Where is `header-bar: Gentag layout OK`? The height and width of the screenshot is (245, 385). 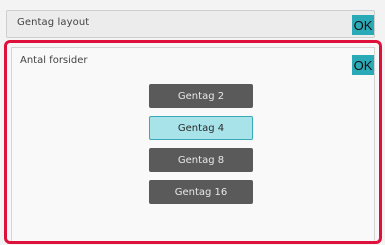
header-bar: Gentag layout OK is located at coordinates (190, 24).